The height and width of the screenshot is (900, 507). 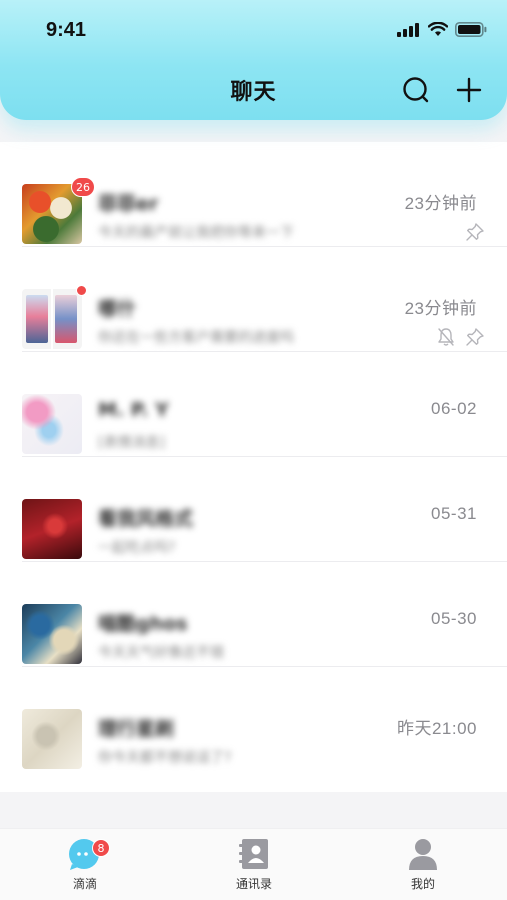 What do you see at coordinates (146, 519) in the screenshot?
I see `contact-name: 看我风格式` at bounding box center [146, 519].